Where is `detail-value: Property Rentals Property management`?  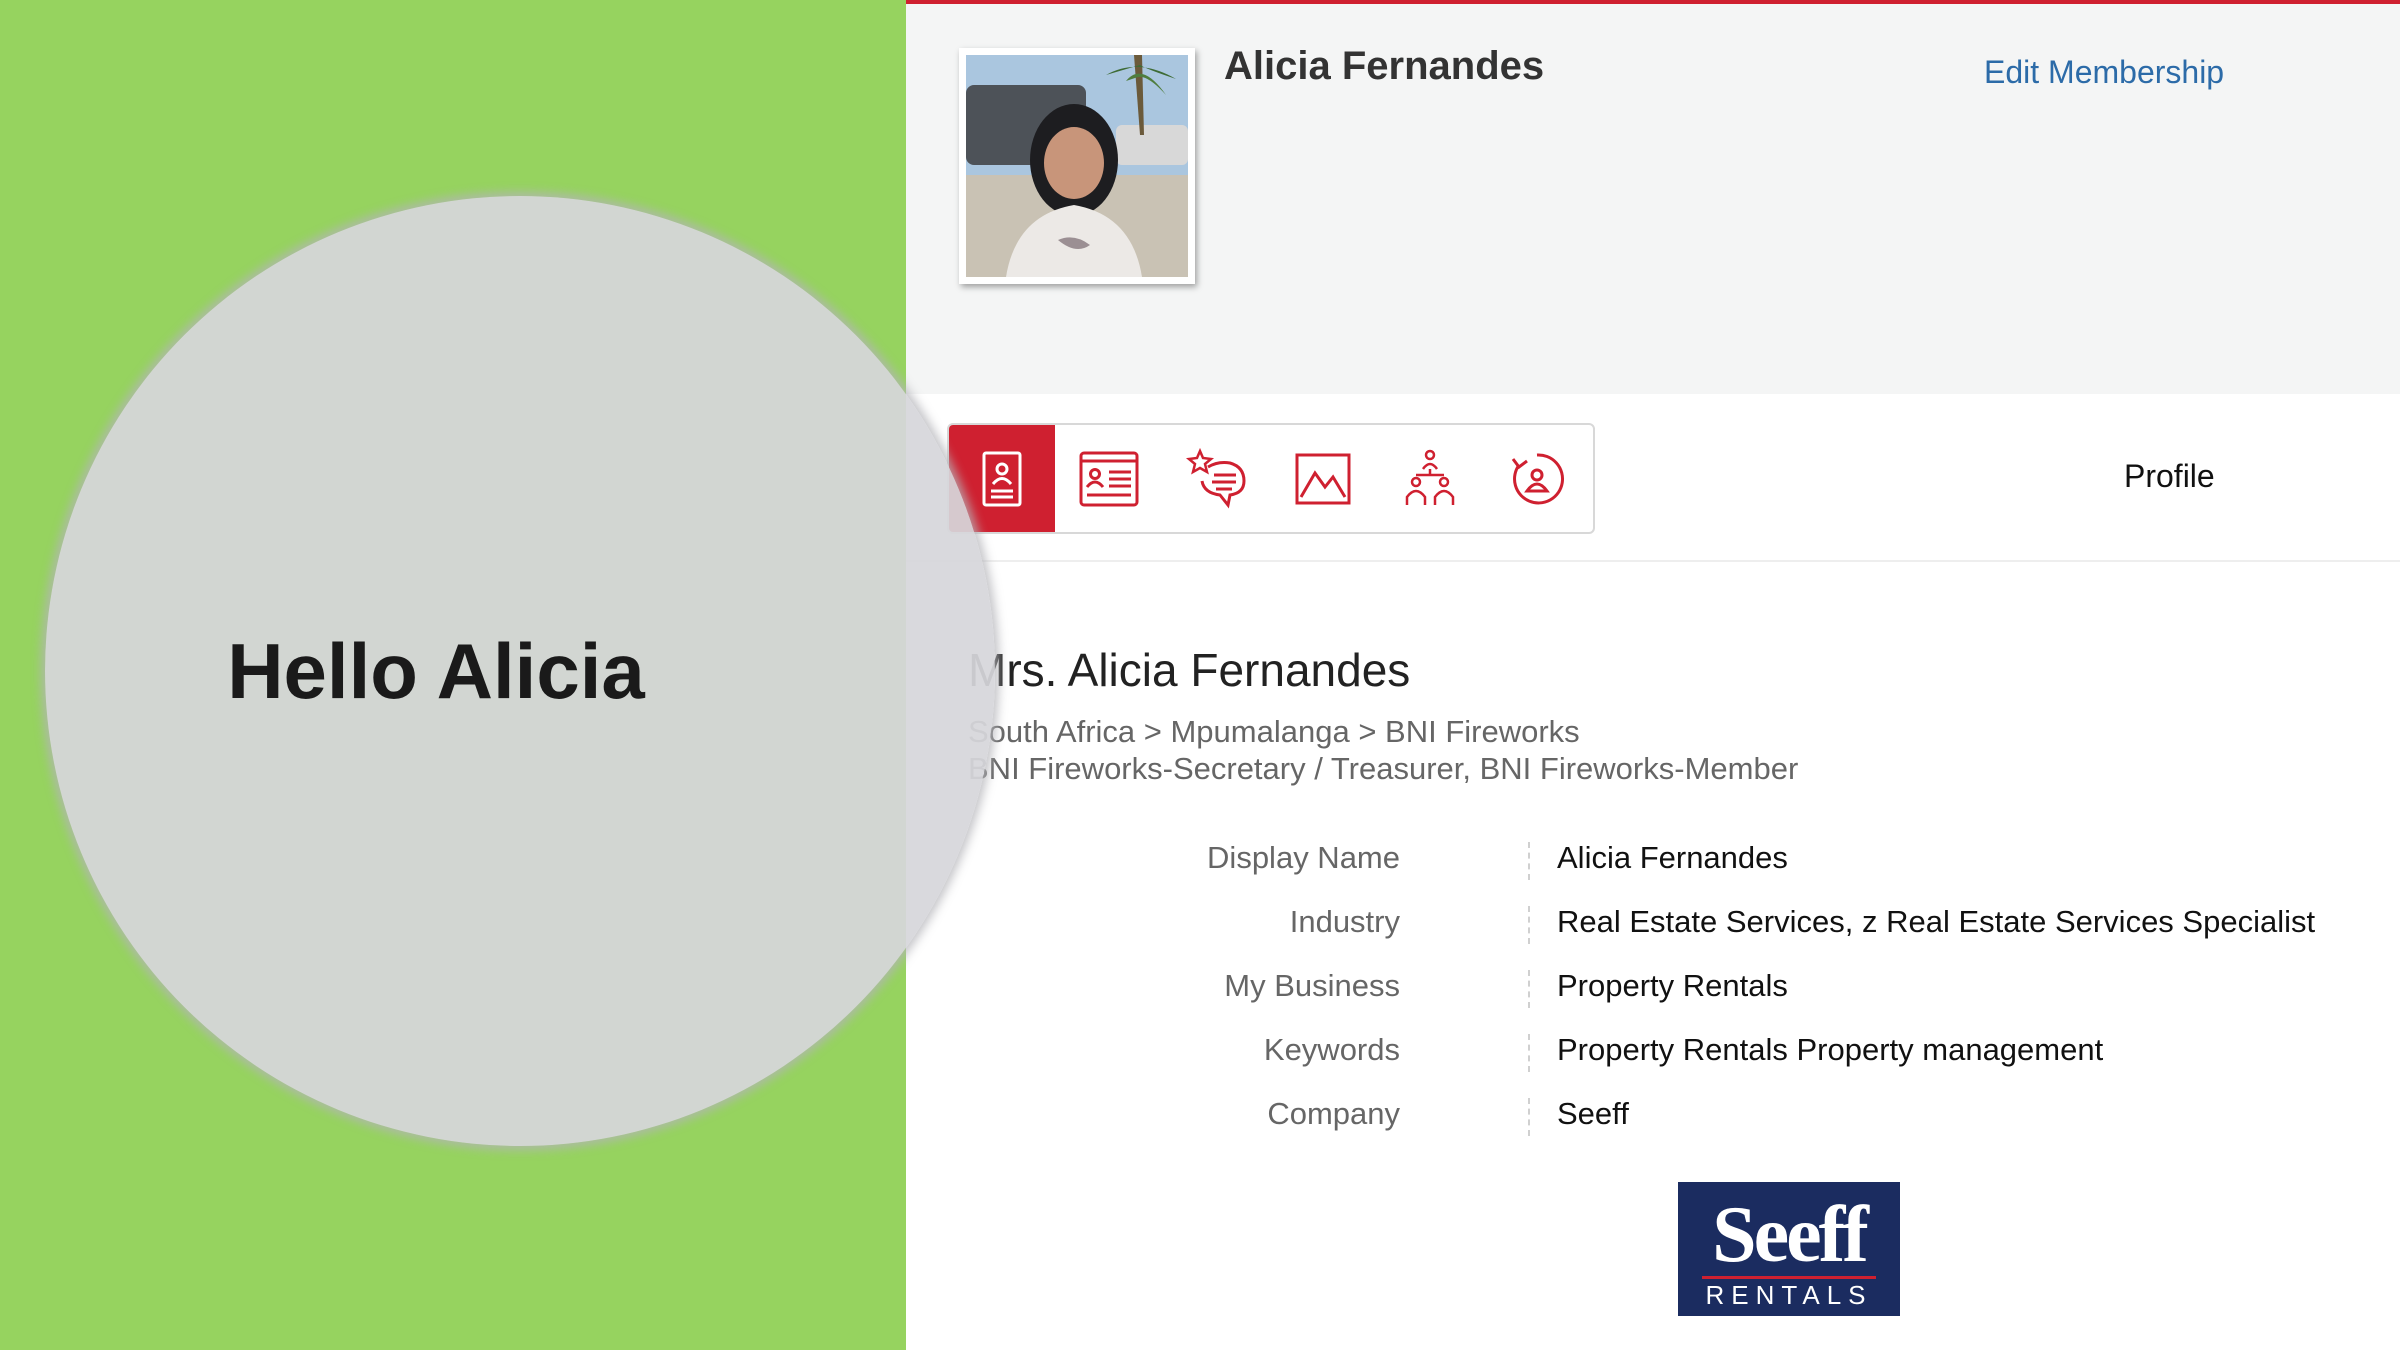 detail-value: Property Rentals Property management is located at coordinates (1830, 1049).